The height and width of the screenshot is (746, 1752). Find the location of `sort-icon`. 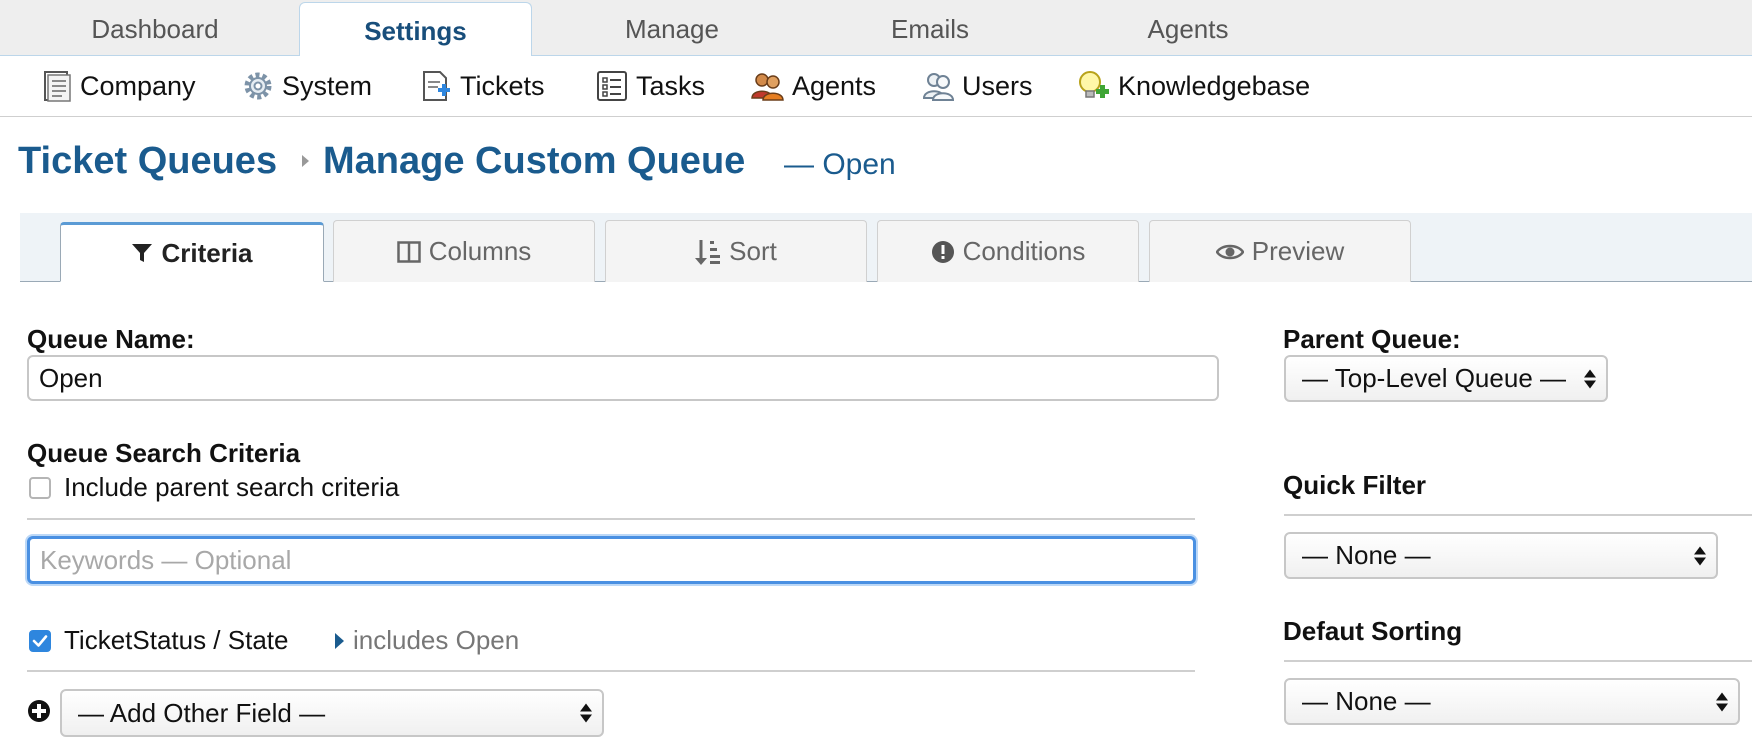

sort-icon is located at coordinates (708, 252).